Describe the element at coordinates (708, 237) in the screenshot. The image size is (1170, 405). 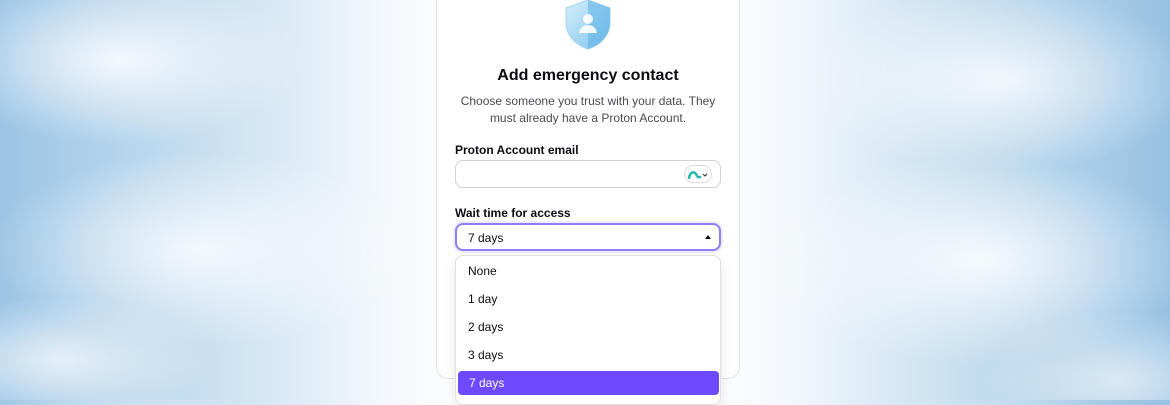
I see `caret-up-icon` at that location.